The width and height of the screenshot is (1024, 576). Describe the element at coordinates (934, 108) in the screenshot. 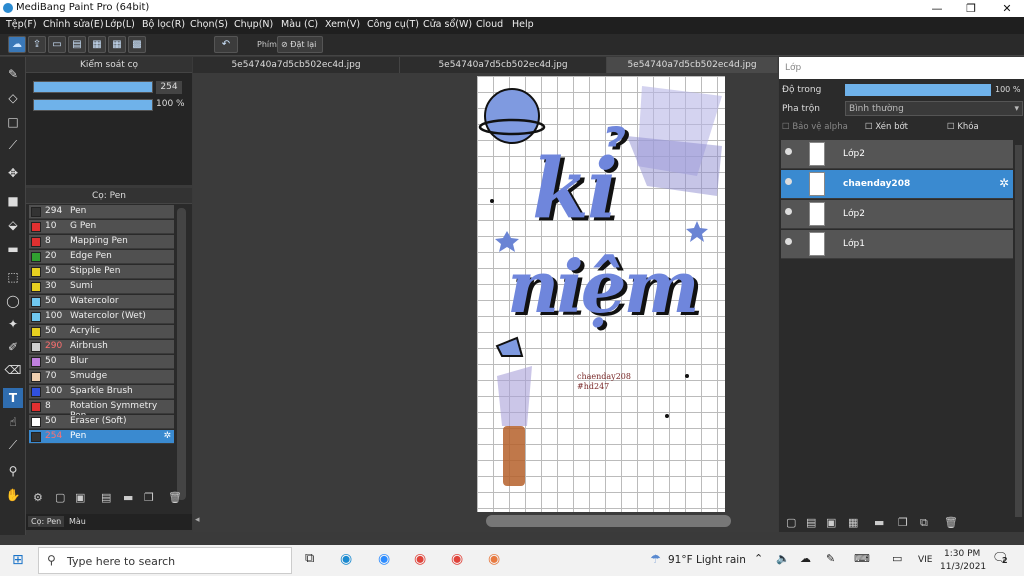

I see `blend-mode-select: Bình thường ▾` at that location.